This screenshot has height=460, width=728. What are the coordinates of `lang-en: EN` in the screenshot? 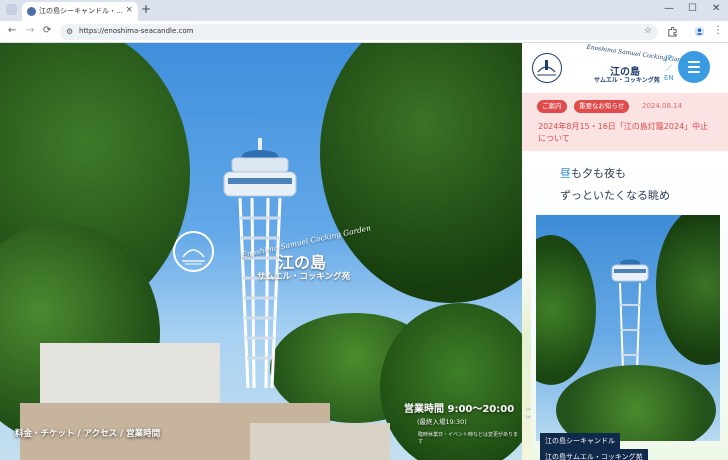 It's located at (669, 78).